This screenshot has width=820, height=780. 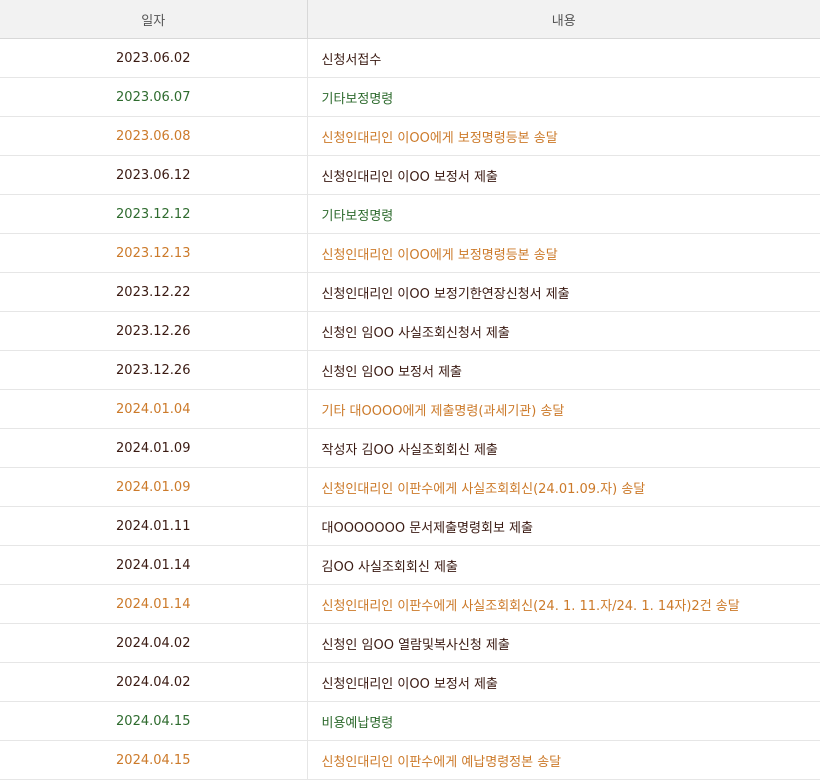 What do you see at coordinates (563, 58) in the screenshot?
I see `row-content: 신청서접수` at bounding box center [563, 58].